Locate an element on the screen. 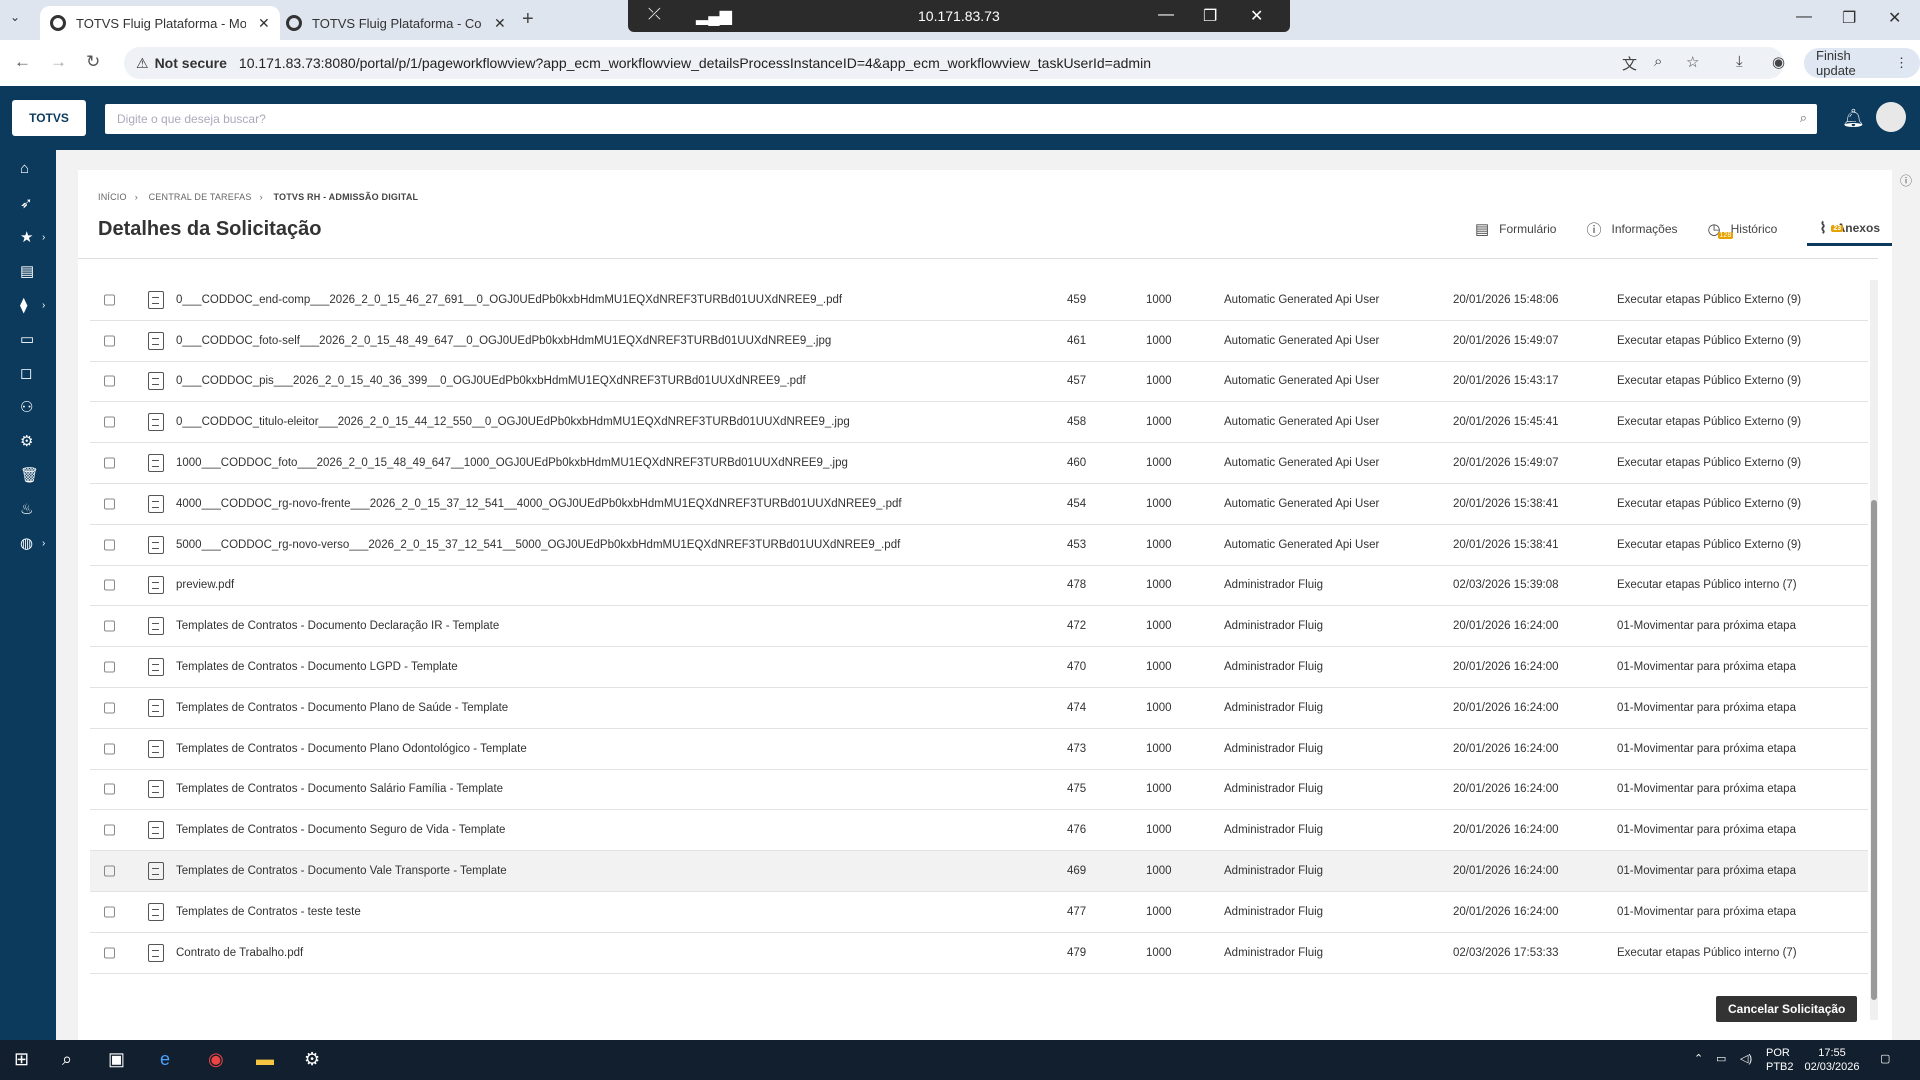 The height and width of the screenshot is (1080, 1920). notification-center-icon: ▢ is located at coordinates (1885, 1059).